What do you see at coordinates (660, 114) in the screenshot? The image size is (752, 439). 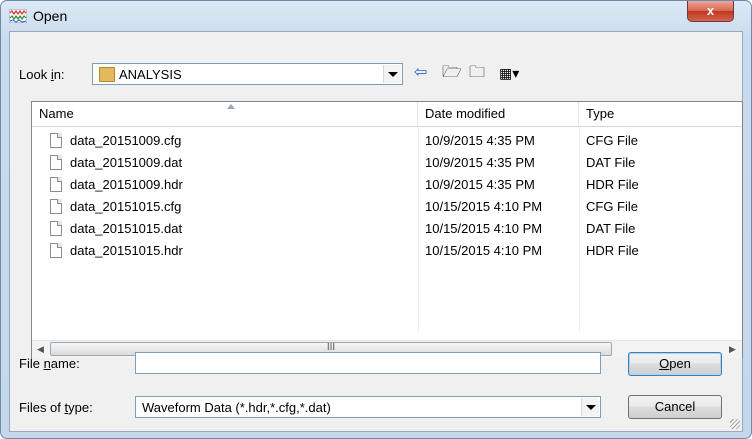 I see `column-header-type: Type` at bounding box center [660, 114].